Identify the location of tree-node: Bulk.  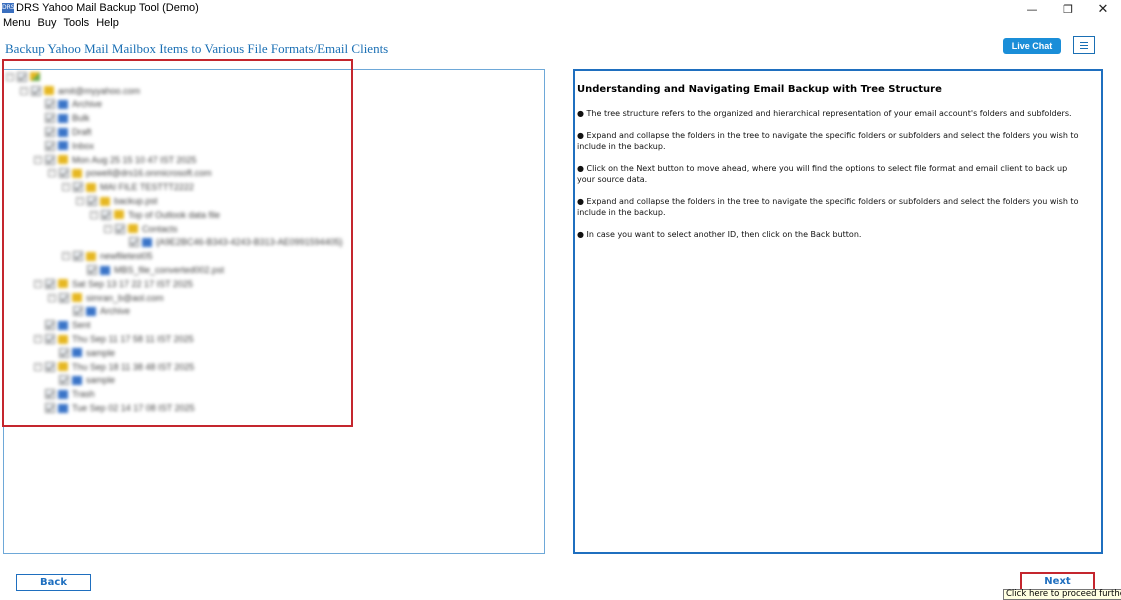
(176, 118).